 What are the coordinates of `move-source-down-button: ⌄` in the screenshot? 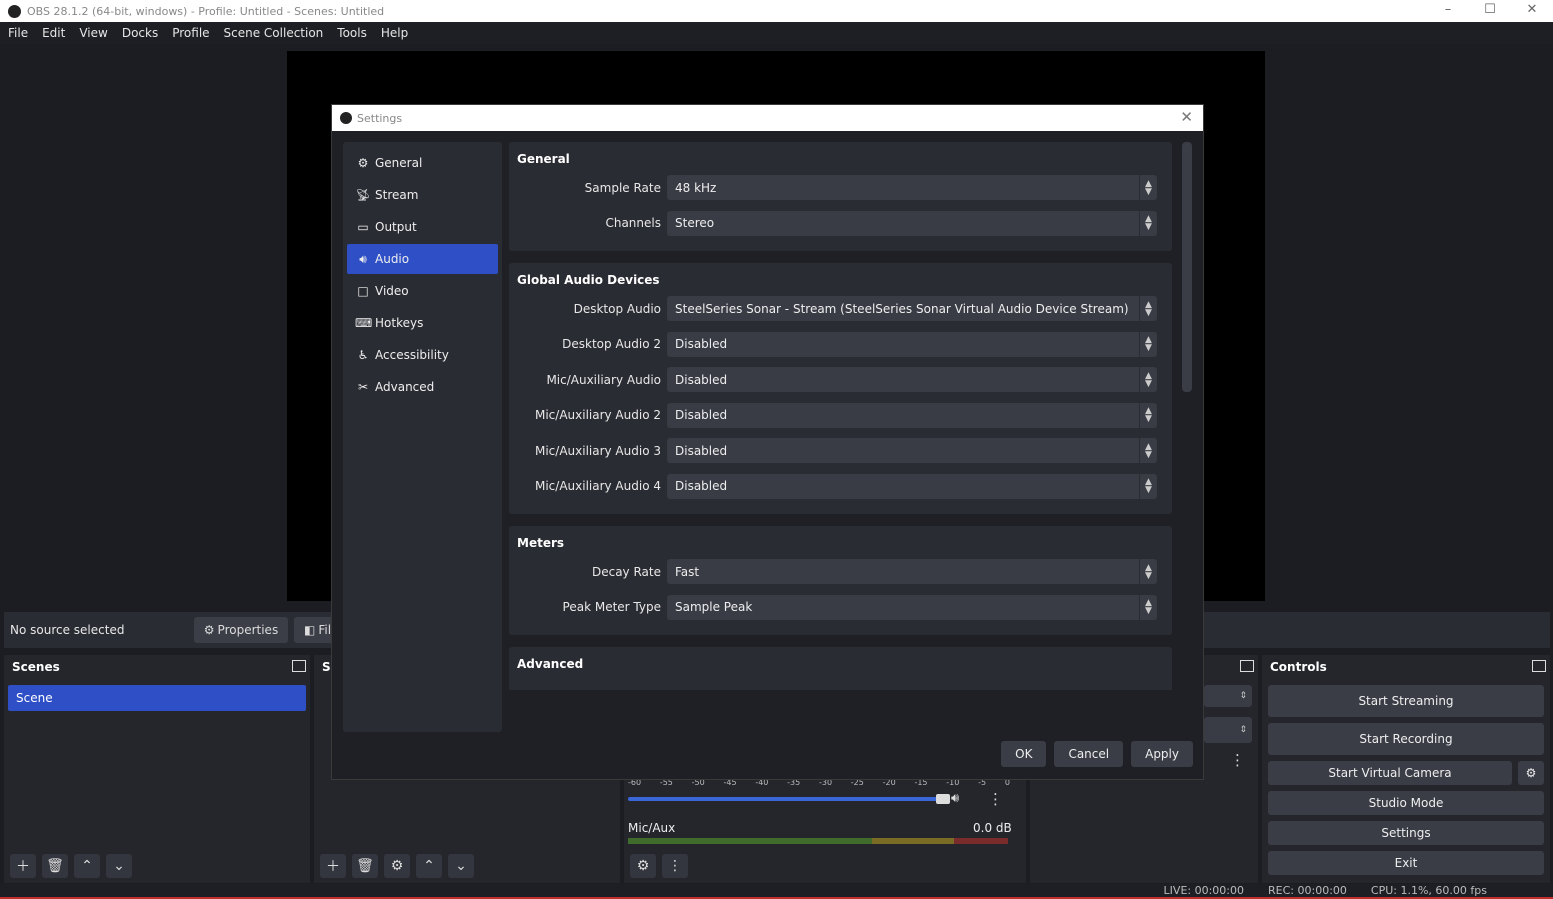 It's located at (461, 866).